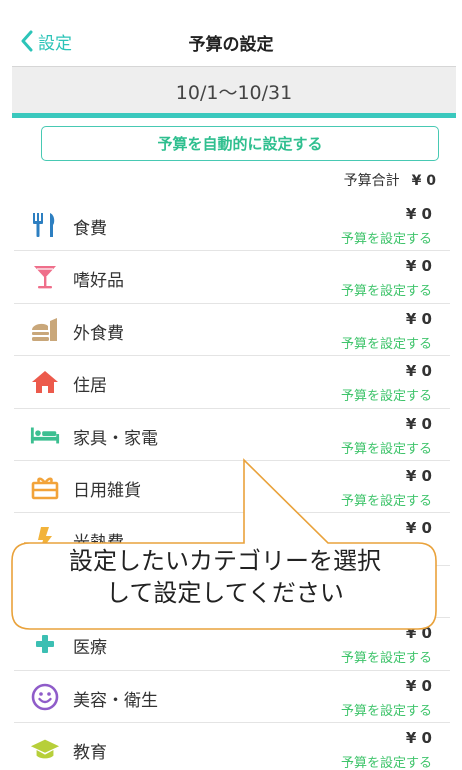 The image size is (462, 770). Describe the element at coordinates (45, 487) in the screenshot. I see `gift-box-icon` at that location.